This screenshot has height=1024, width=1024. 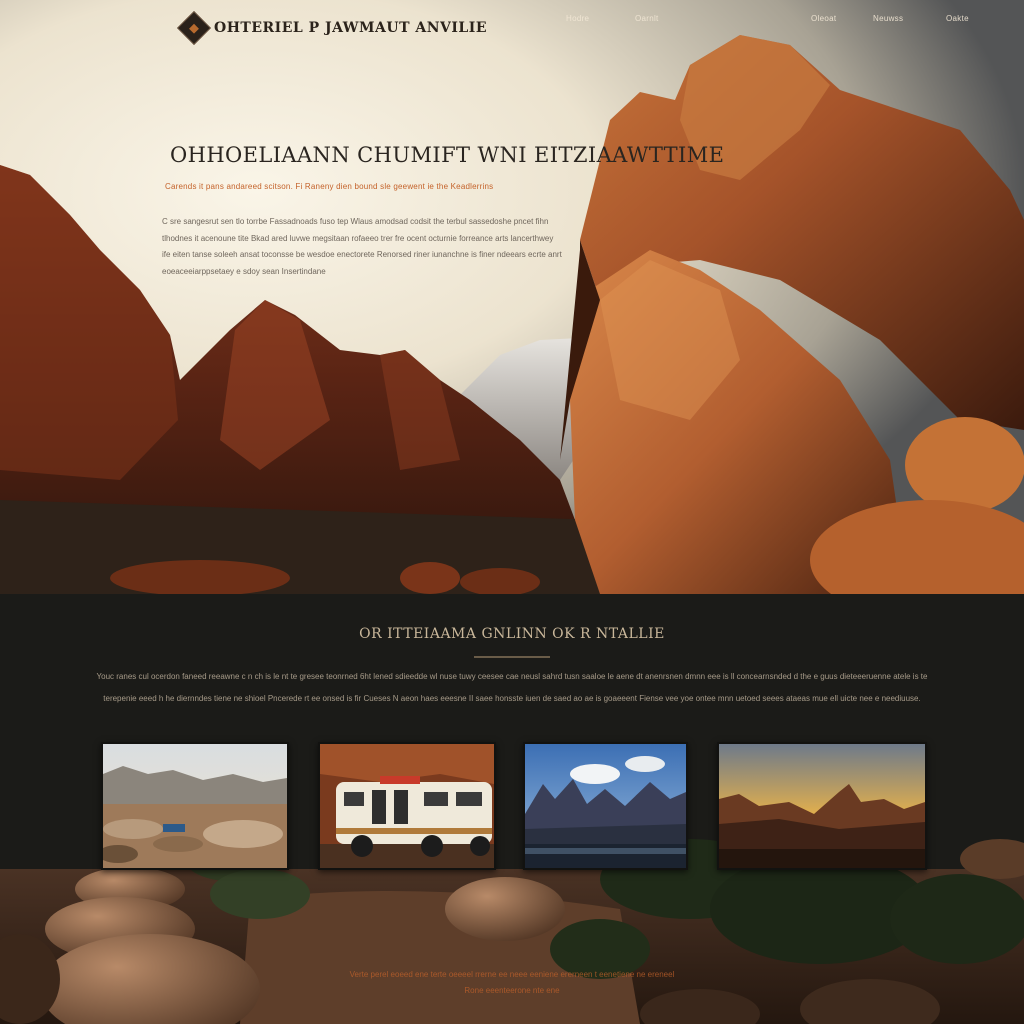 I want to click on sunset-ridge-image, so click(x=822, y=806).